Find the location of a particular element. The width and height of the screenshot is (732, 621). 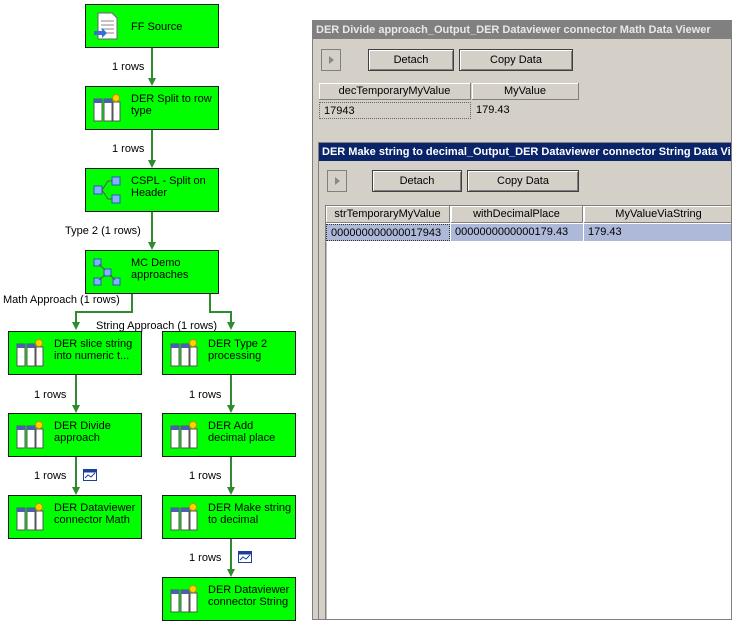

node-mc-demo-approaches: MC Demo approaches is located at coordinates (152, 272).